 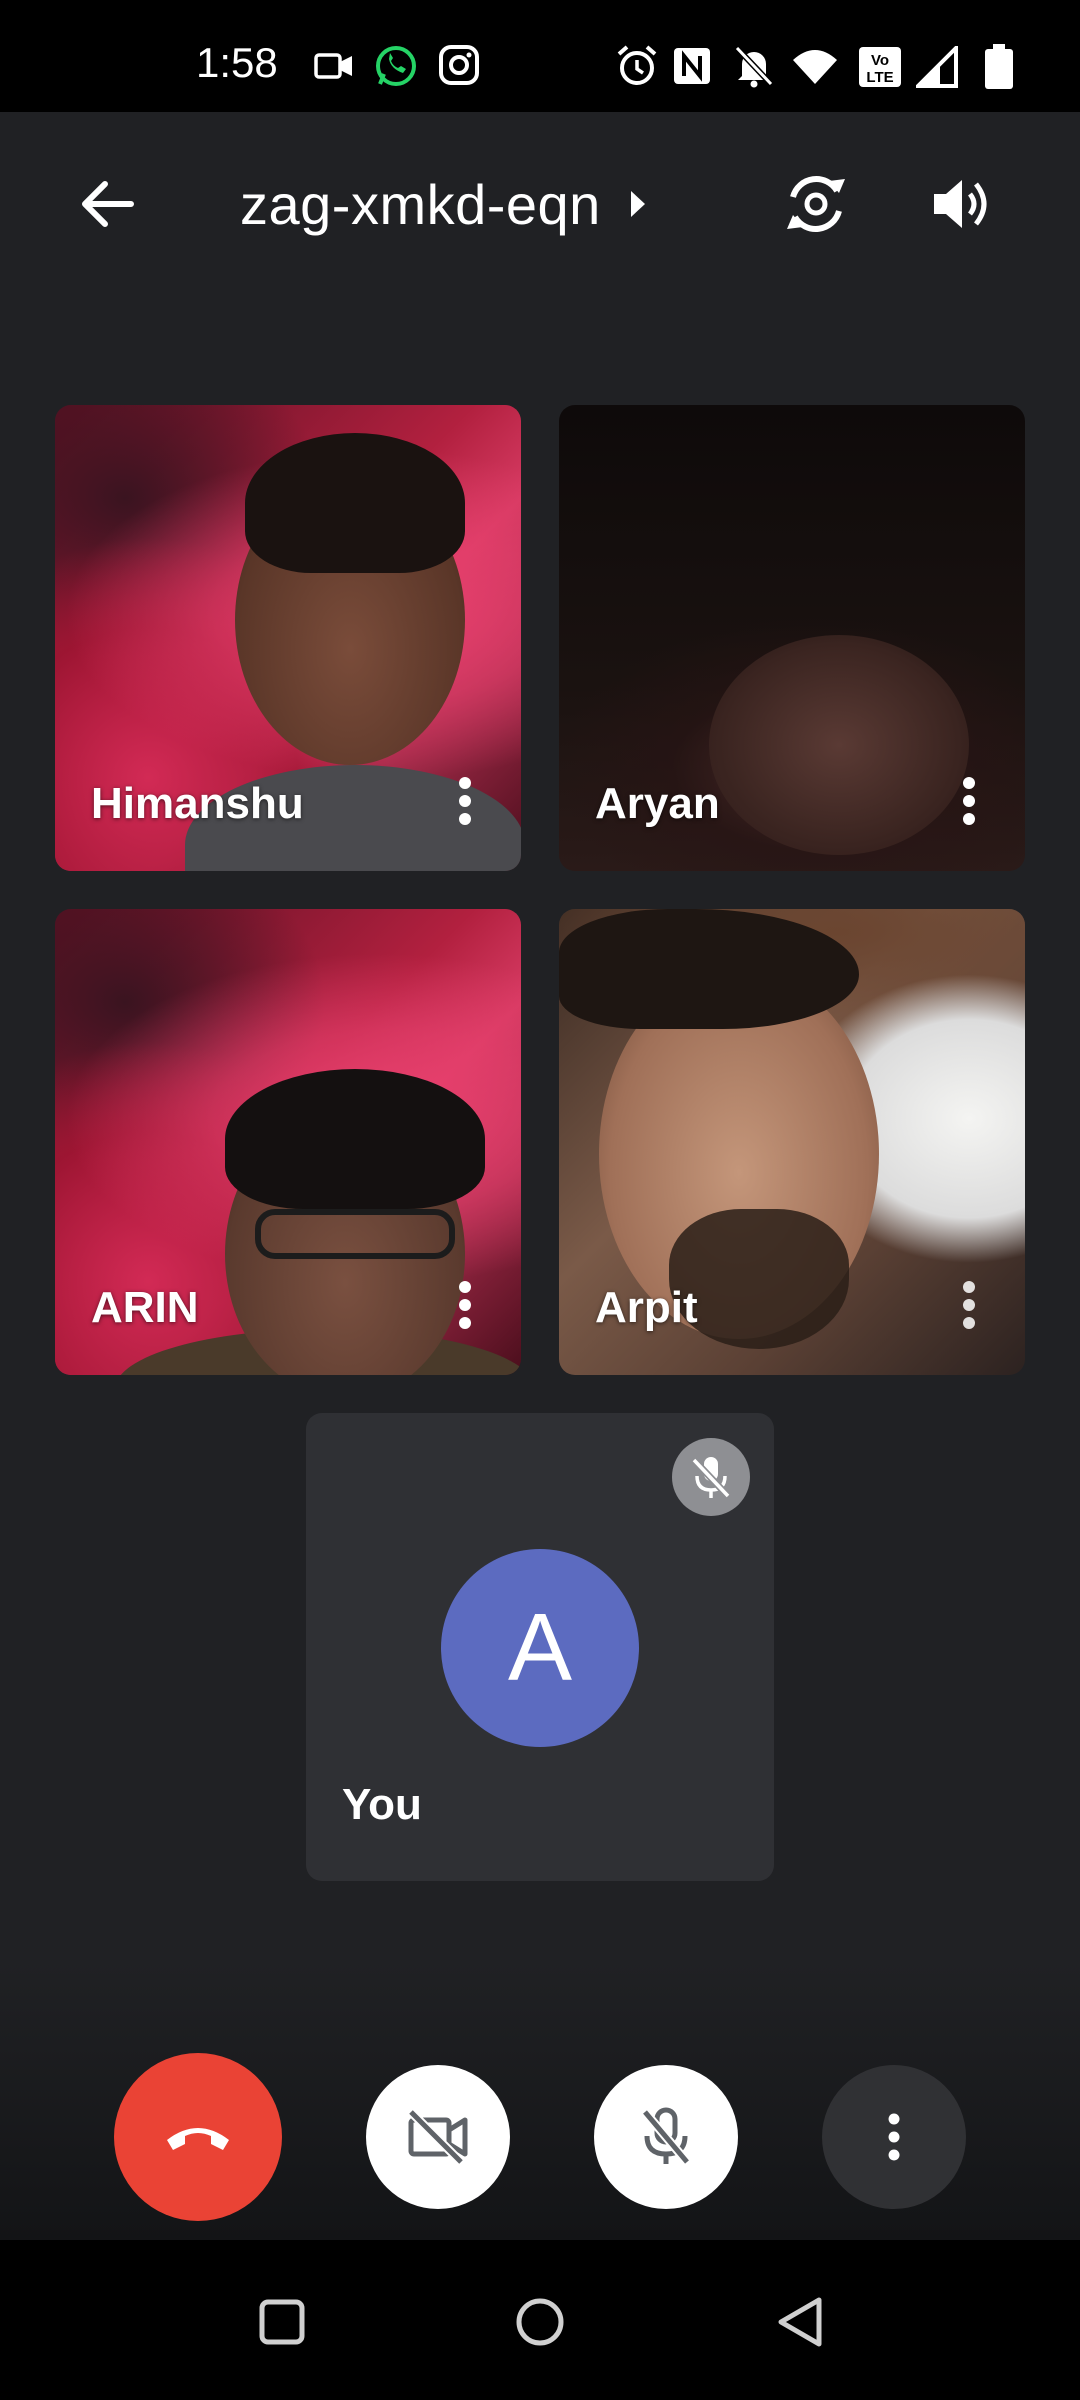 What do you see at coordinates (999, 67) in the screenshot?
I see `battery-icon` at bounding box center [999, 67].